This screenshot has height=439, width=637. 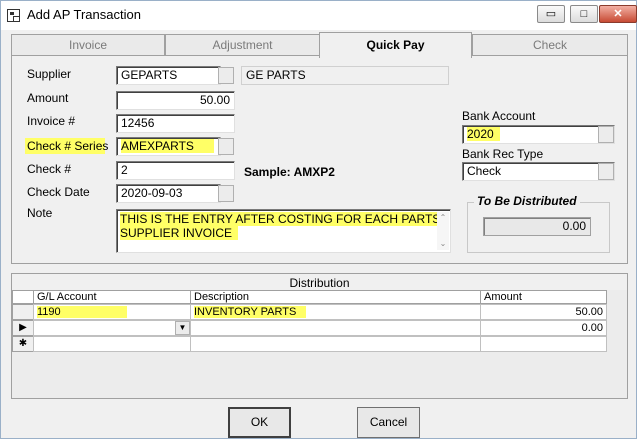 I want to click on table-row-amount: 0.00, so click(x=543, y=328).